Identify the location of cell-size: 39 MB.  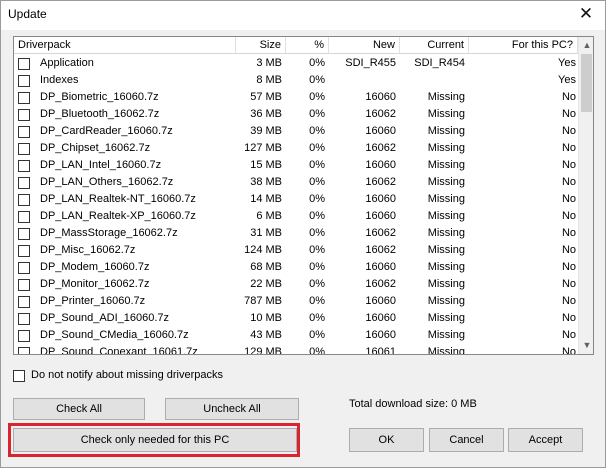
(266, 131).